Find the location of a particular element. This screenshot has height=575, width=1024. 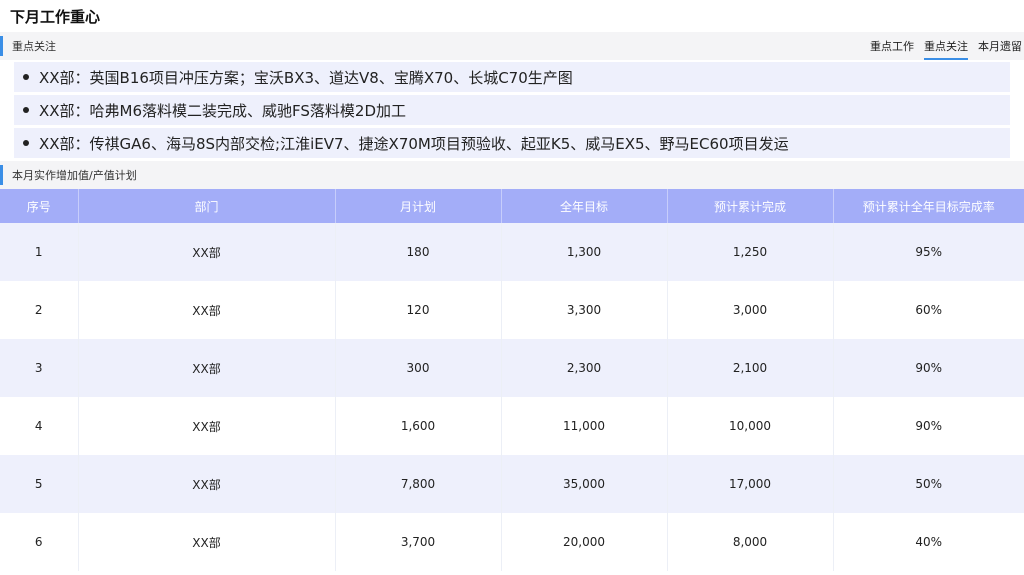

focus-section-header: 重点关注 重点工作 重点关注 本月遗留 is located at coordinates (512, 46).